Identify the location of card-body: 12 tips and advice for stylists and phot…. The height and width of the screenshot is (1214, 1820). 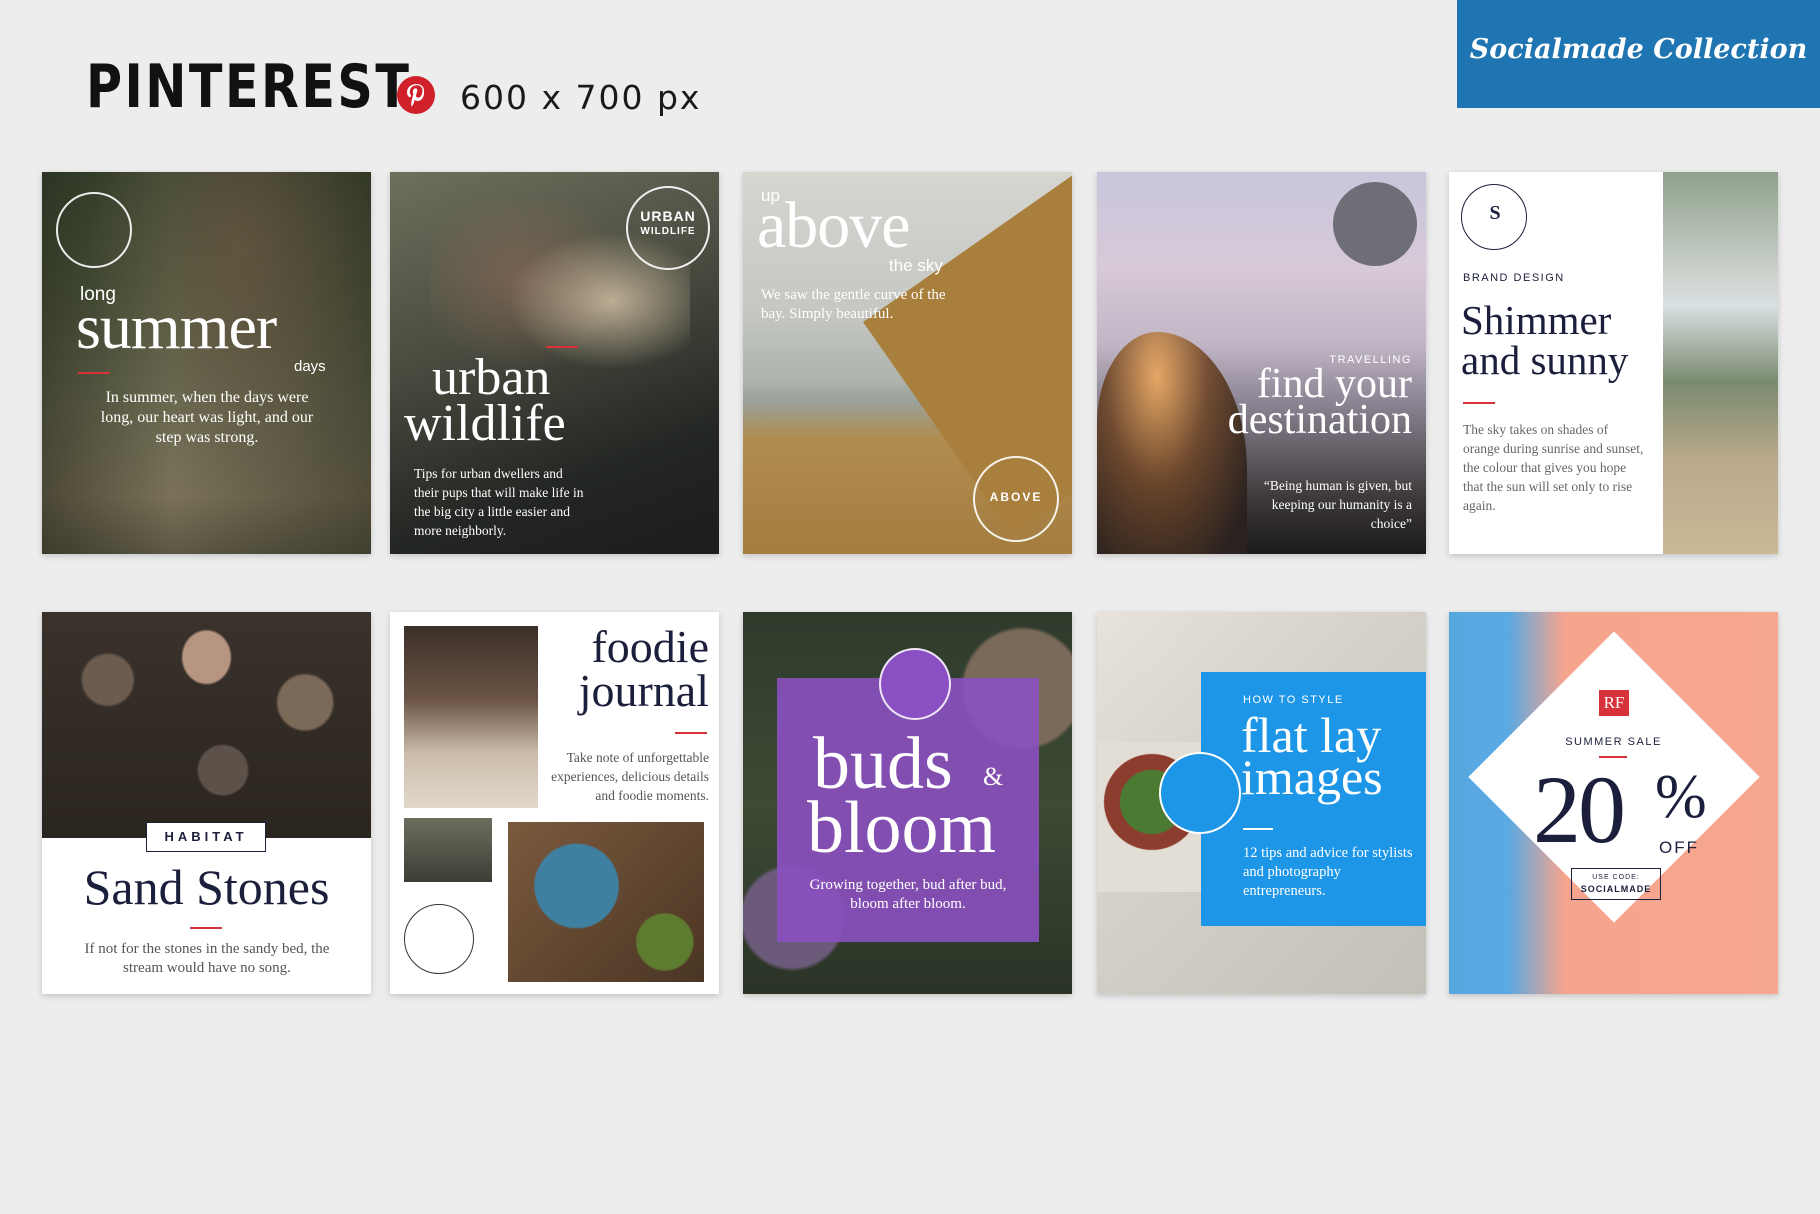
(1328, 872).